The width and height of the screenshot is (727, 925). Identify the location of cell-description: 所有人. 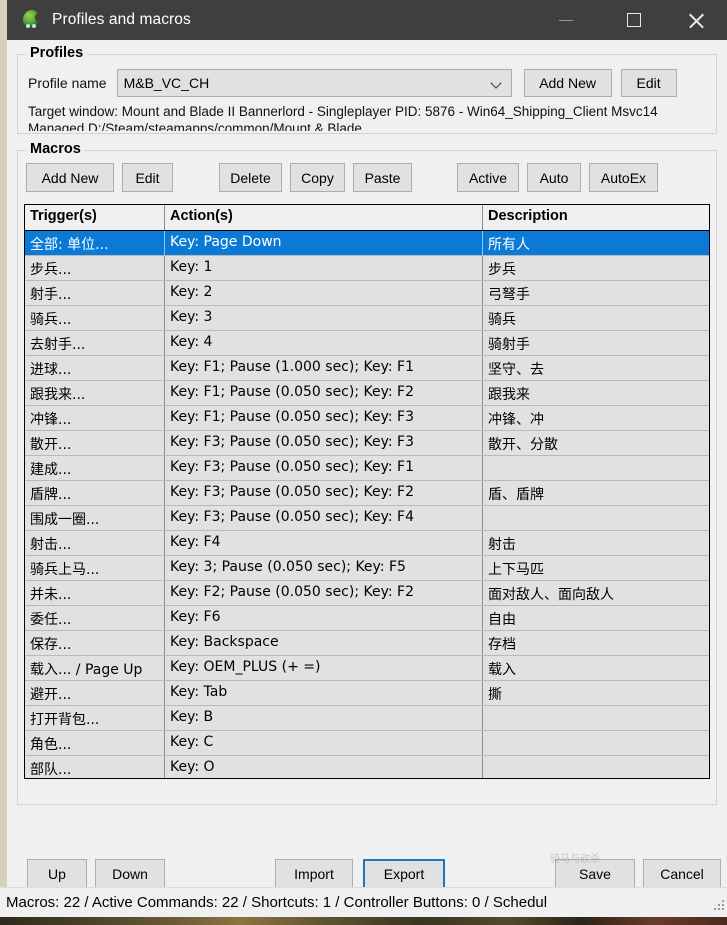
(509, 245).